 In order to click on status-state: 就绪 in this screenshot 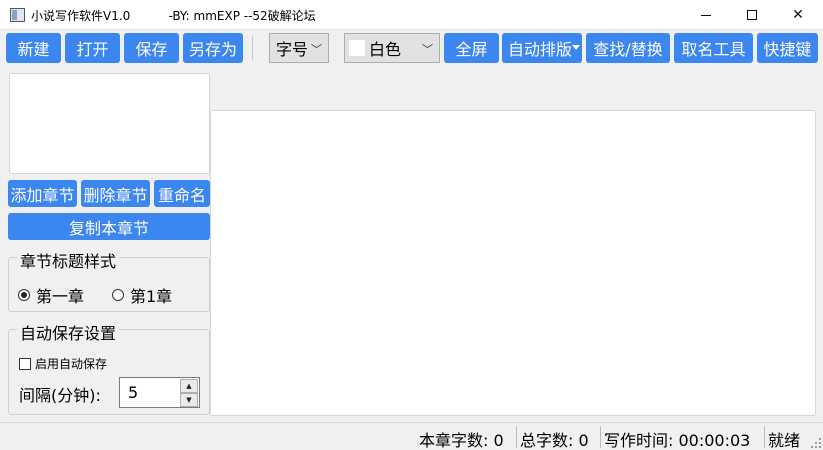, I will do `click(784, 440)`.